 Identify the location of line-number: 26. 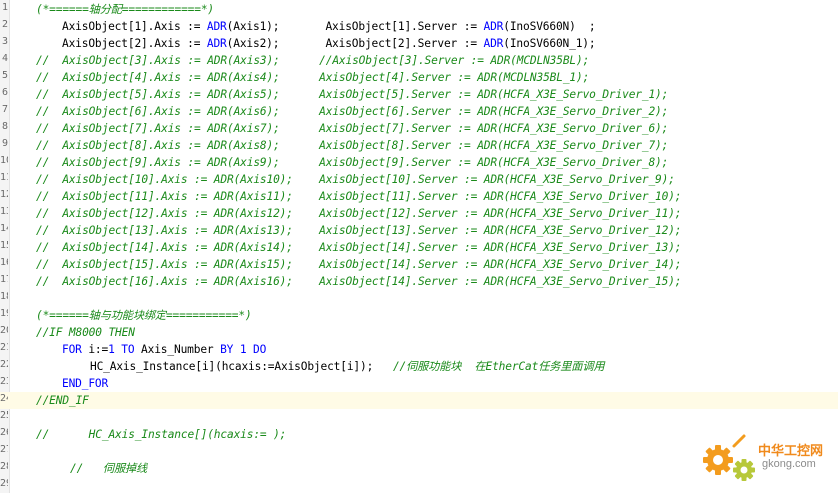
(4, 432).